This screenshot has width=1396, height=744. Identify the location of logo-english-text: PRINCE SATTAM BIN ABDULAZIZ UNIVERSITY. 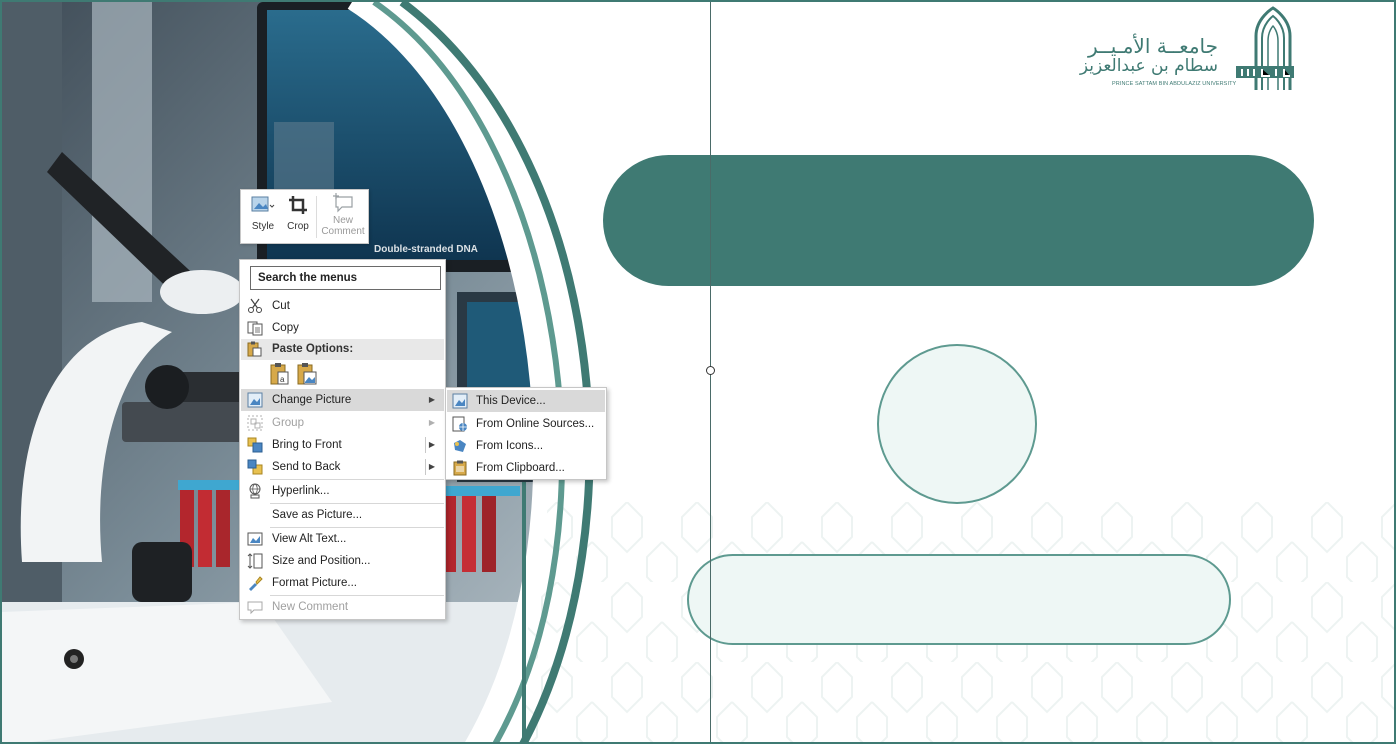
(1174, 84).